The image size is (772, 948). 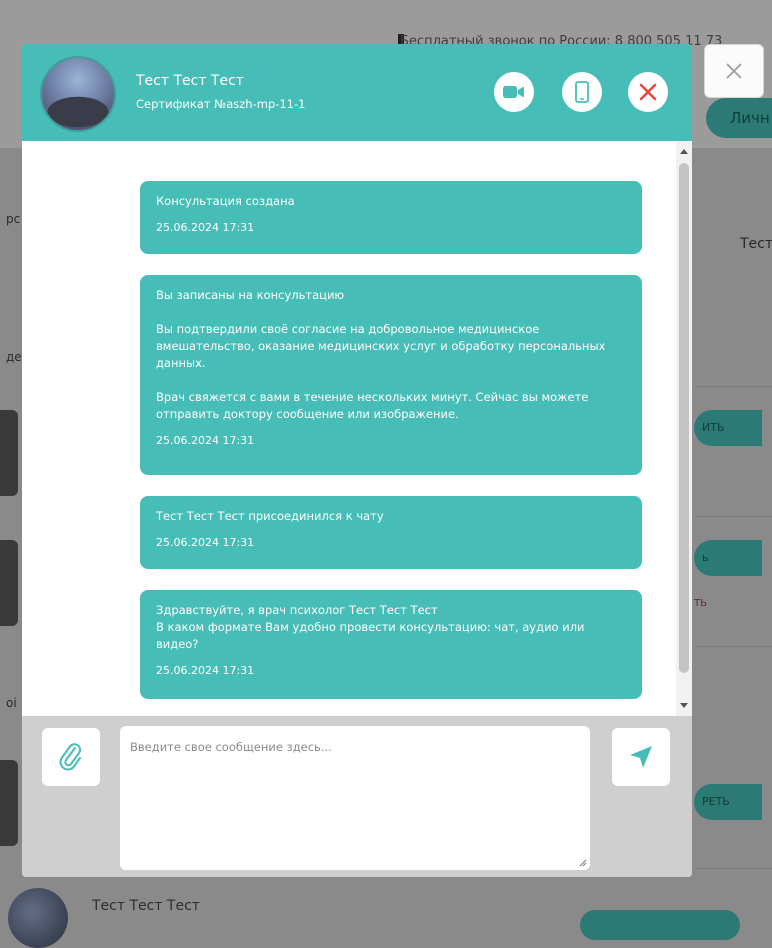 What do you see at coordinates (146, 906) in the screenshot?
I see `background-bottom-name: Тест Тест Тест` at bounding box center [146, 906].